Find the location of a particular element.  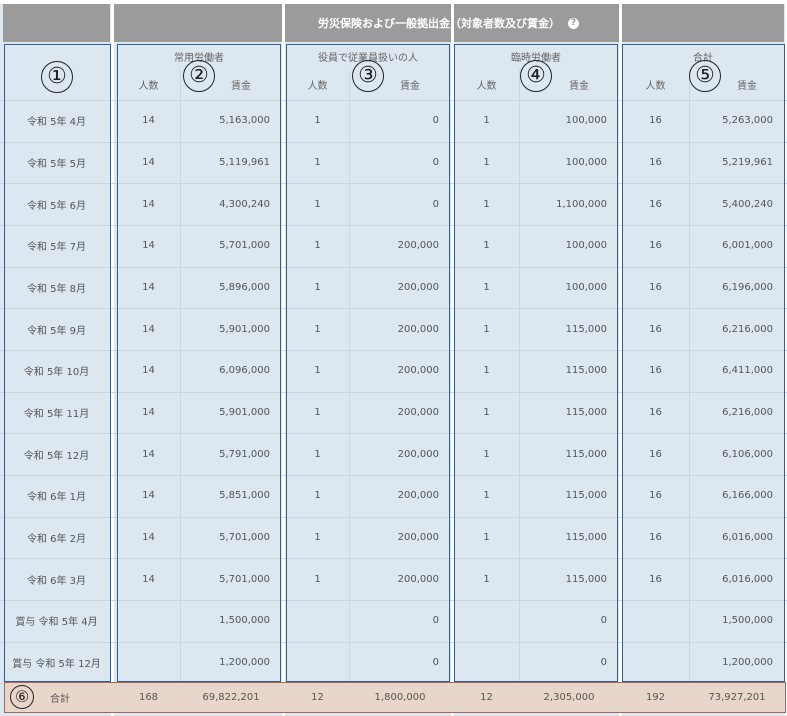

month-label: 令和 5年 8月 is located at coordinates (56, 289).